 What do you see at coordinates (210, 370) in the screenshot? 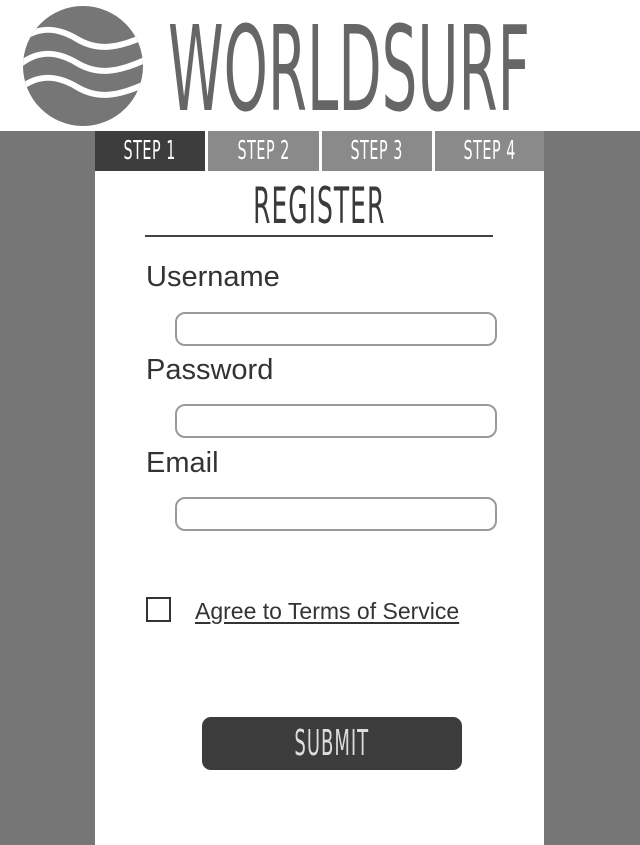
I see `password-label: Password` at bounding box center [210, 370].